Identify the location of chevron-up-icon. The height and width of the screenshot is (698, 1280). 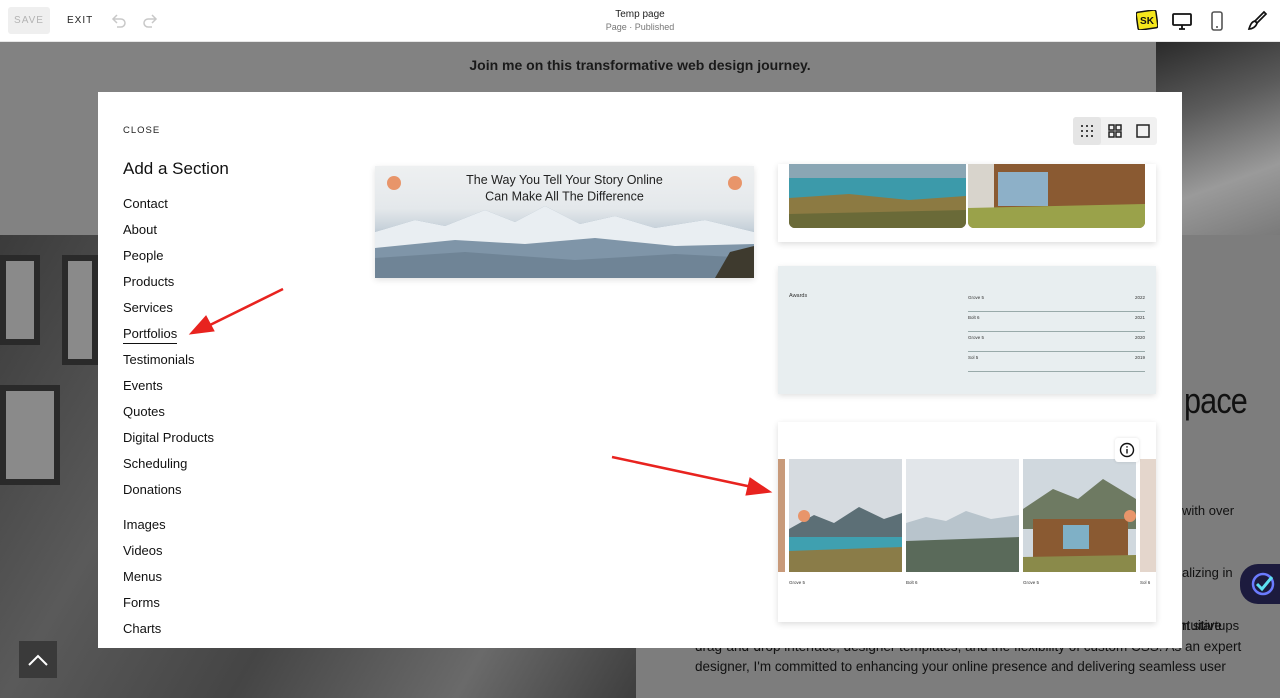
(38, 660).